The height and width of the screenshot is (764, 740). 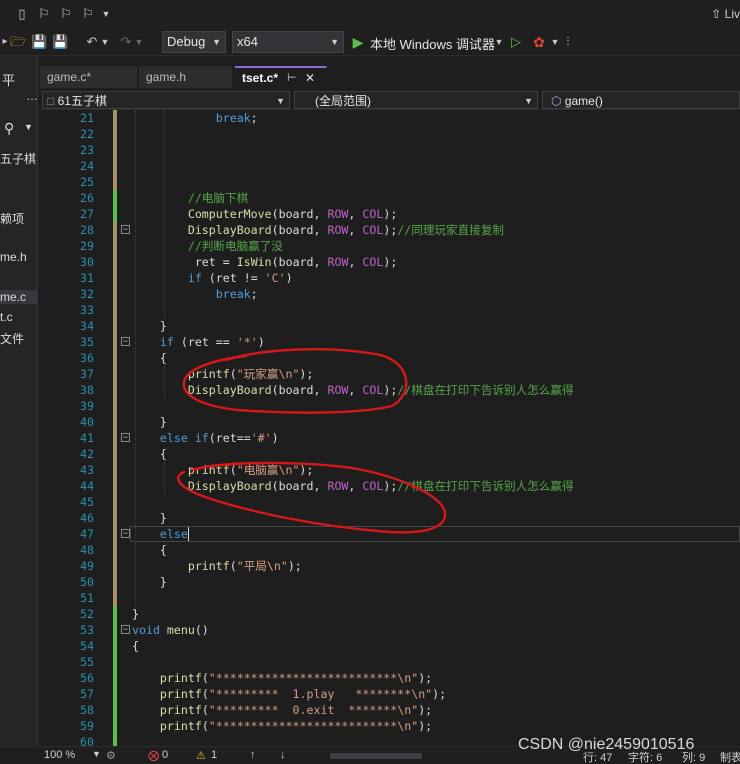 What do you see at coordinates (390, 278) in the screenshot?
I see `code-line: 31 if (ret != 'C')` at bounding box center [390, 278].